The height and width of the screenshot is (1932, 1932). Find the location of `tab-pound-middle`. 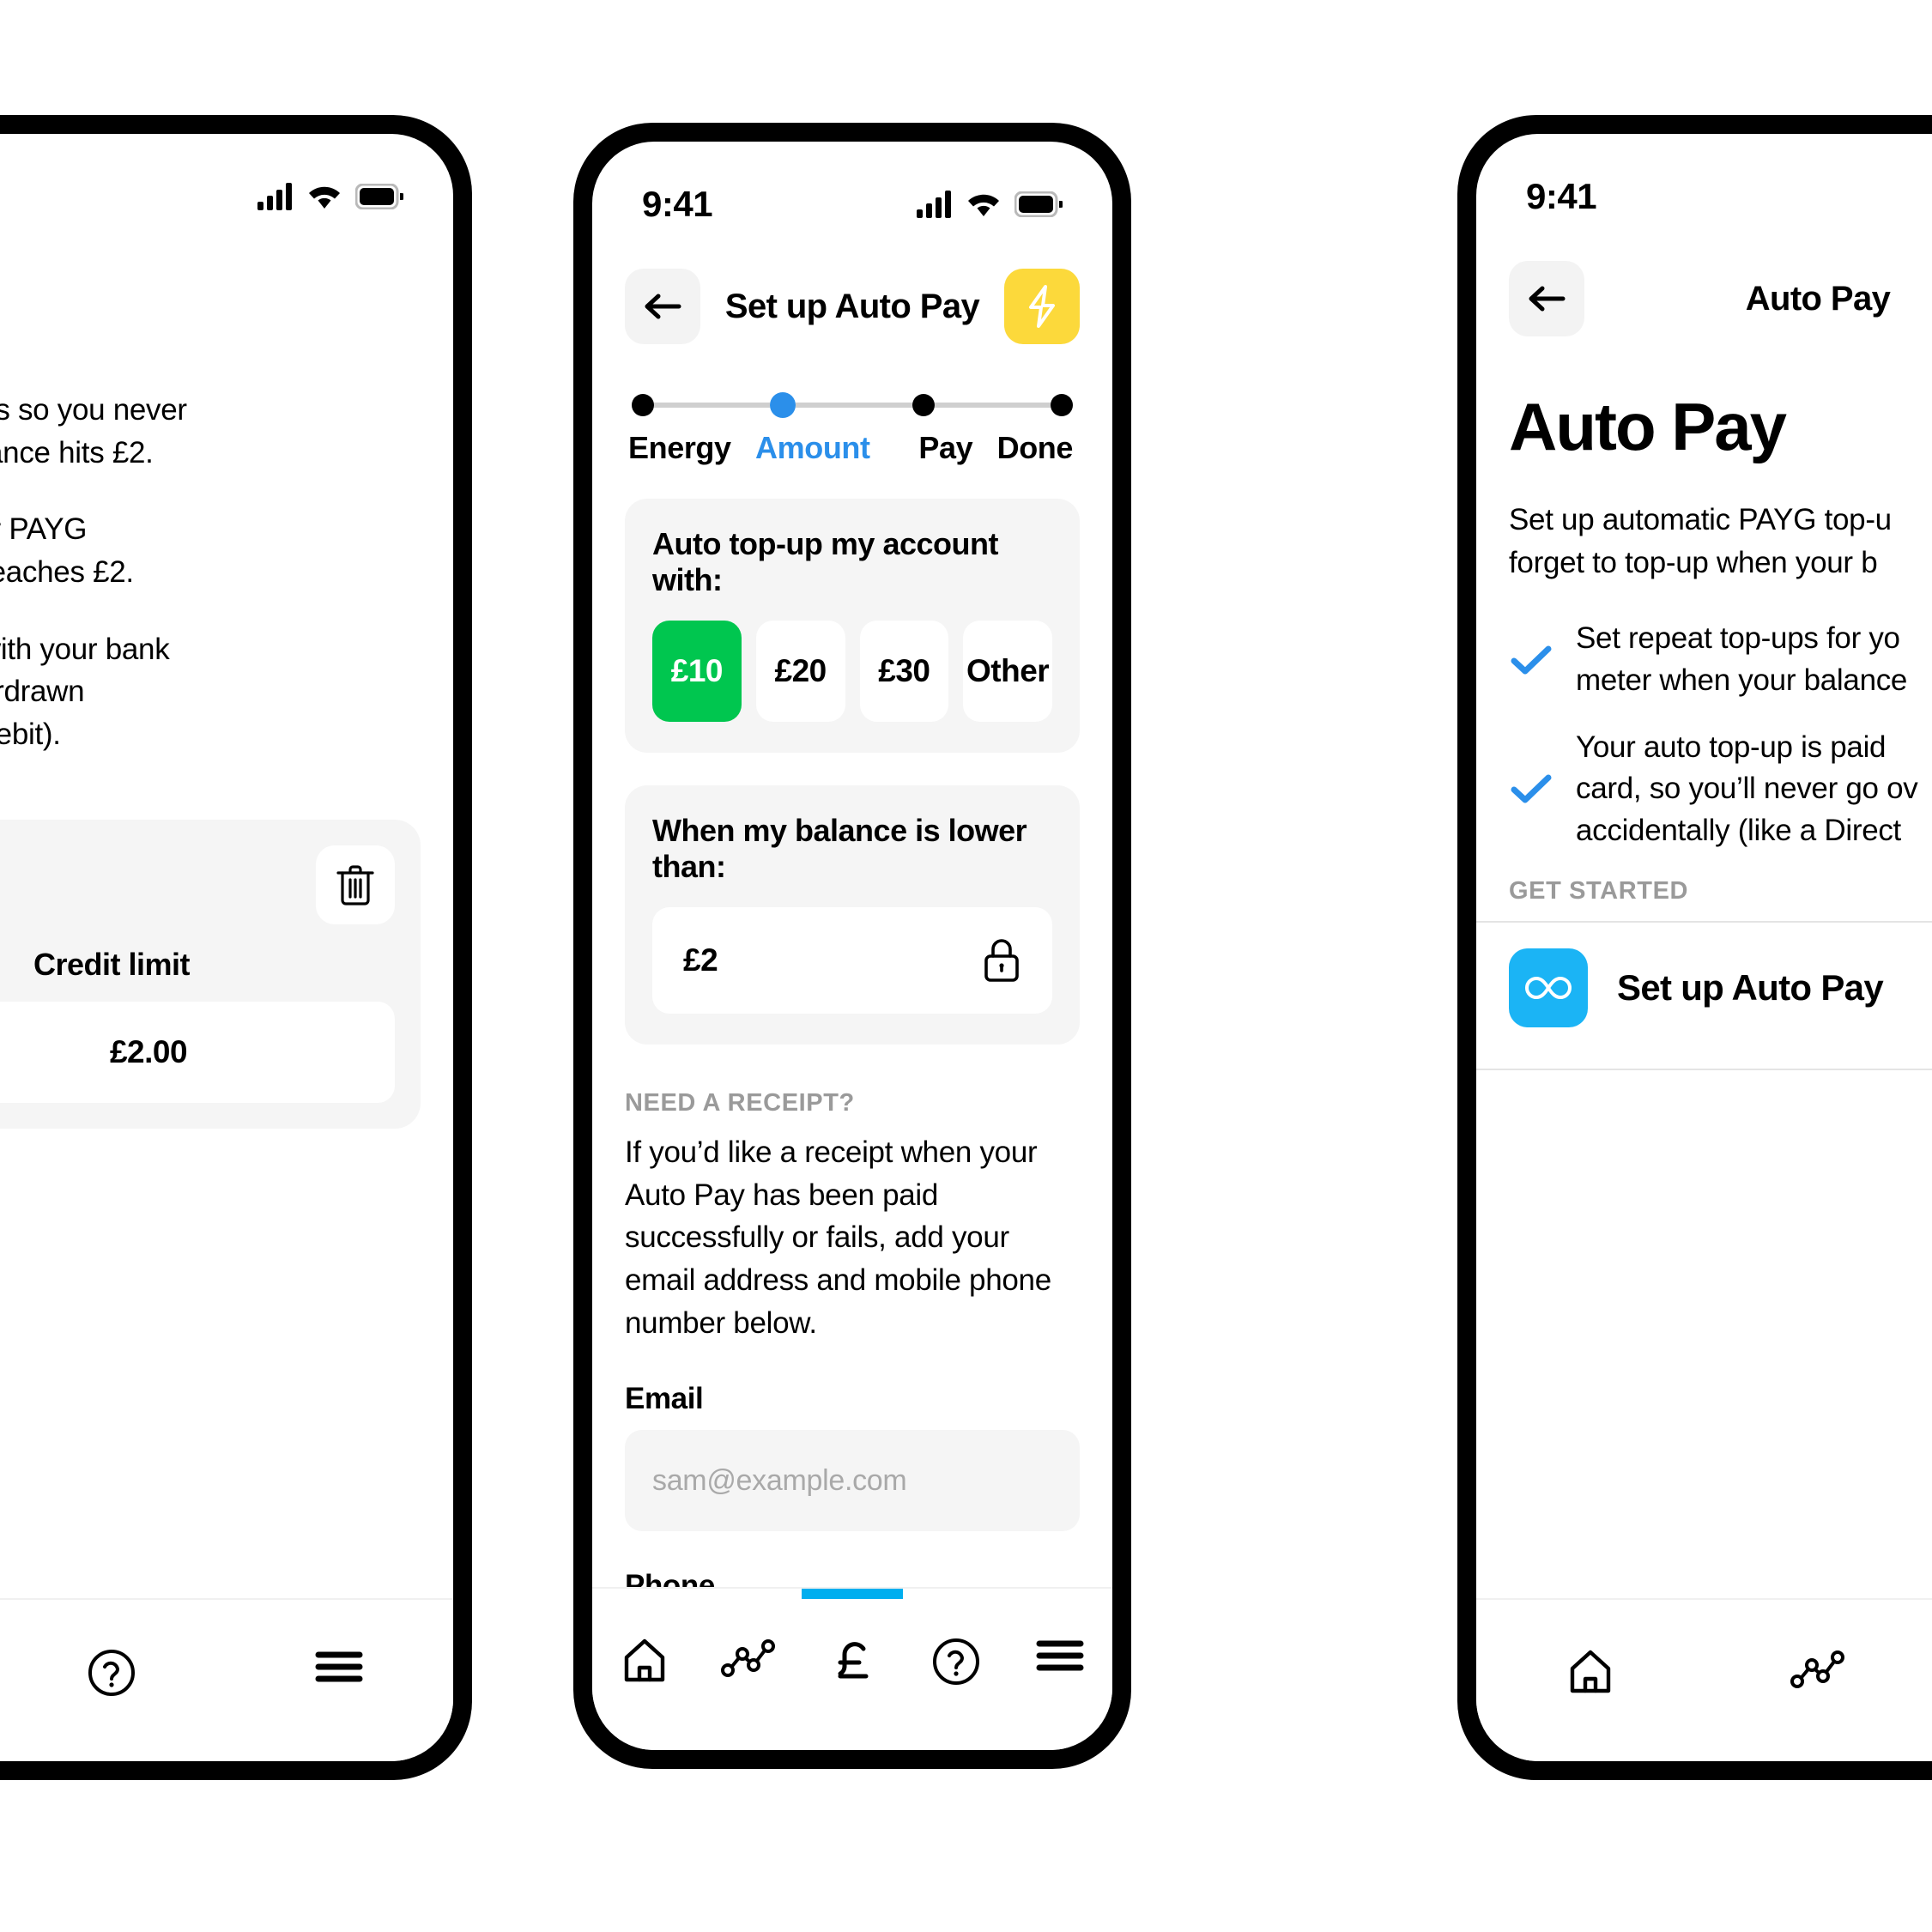

tab-pound-middle is located at coordinates (852, 1669).